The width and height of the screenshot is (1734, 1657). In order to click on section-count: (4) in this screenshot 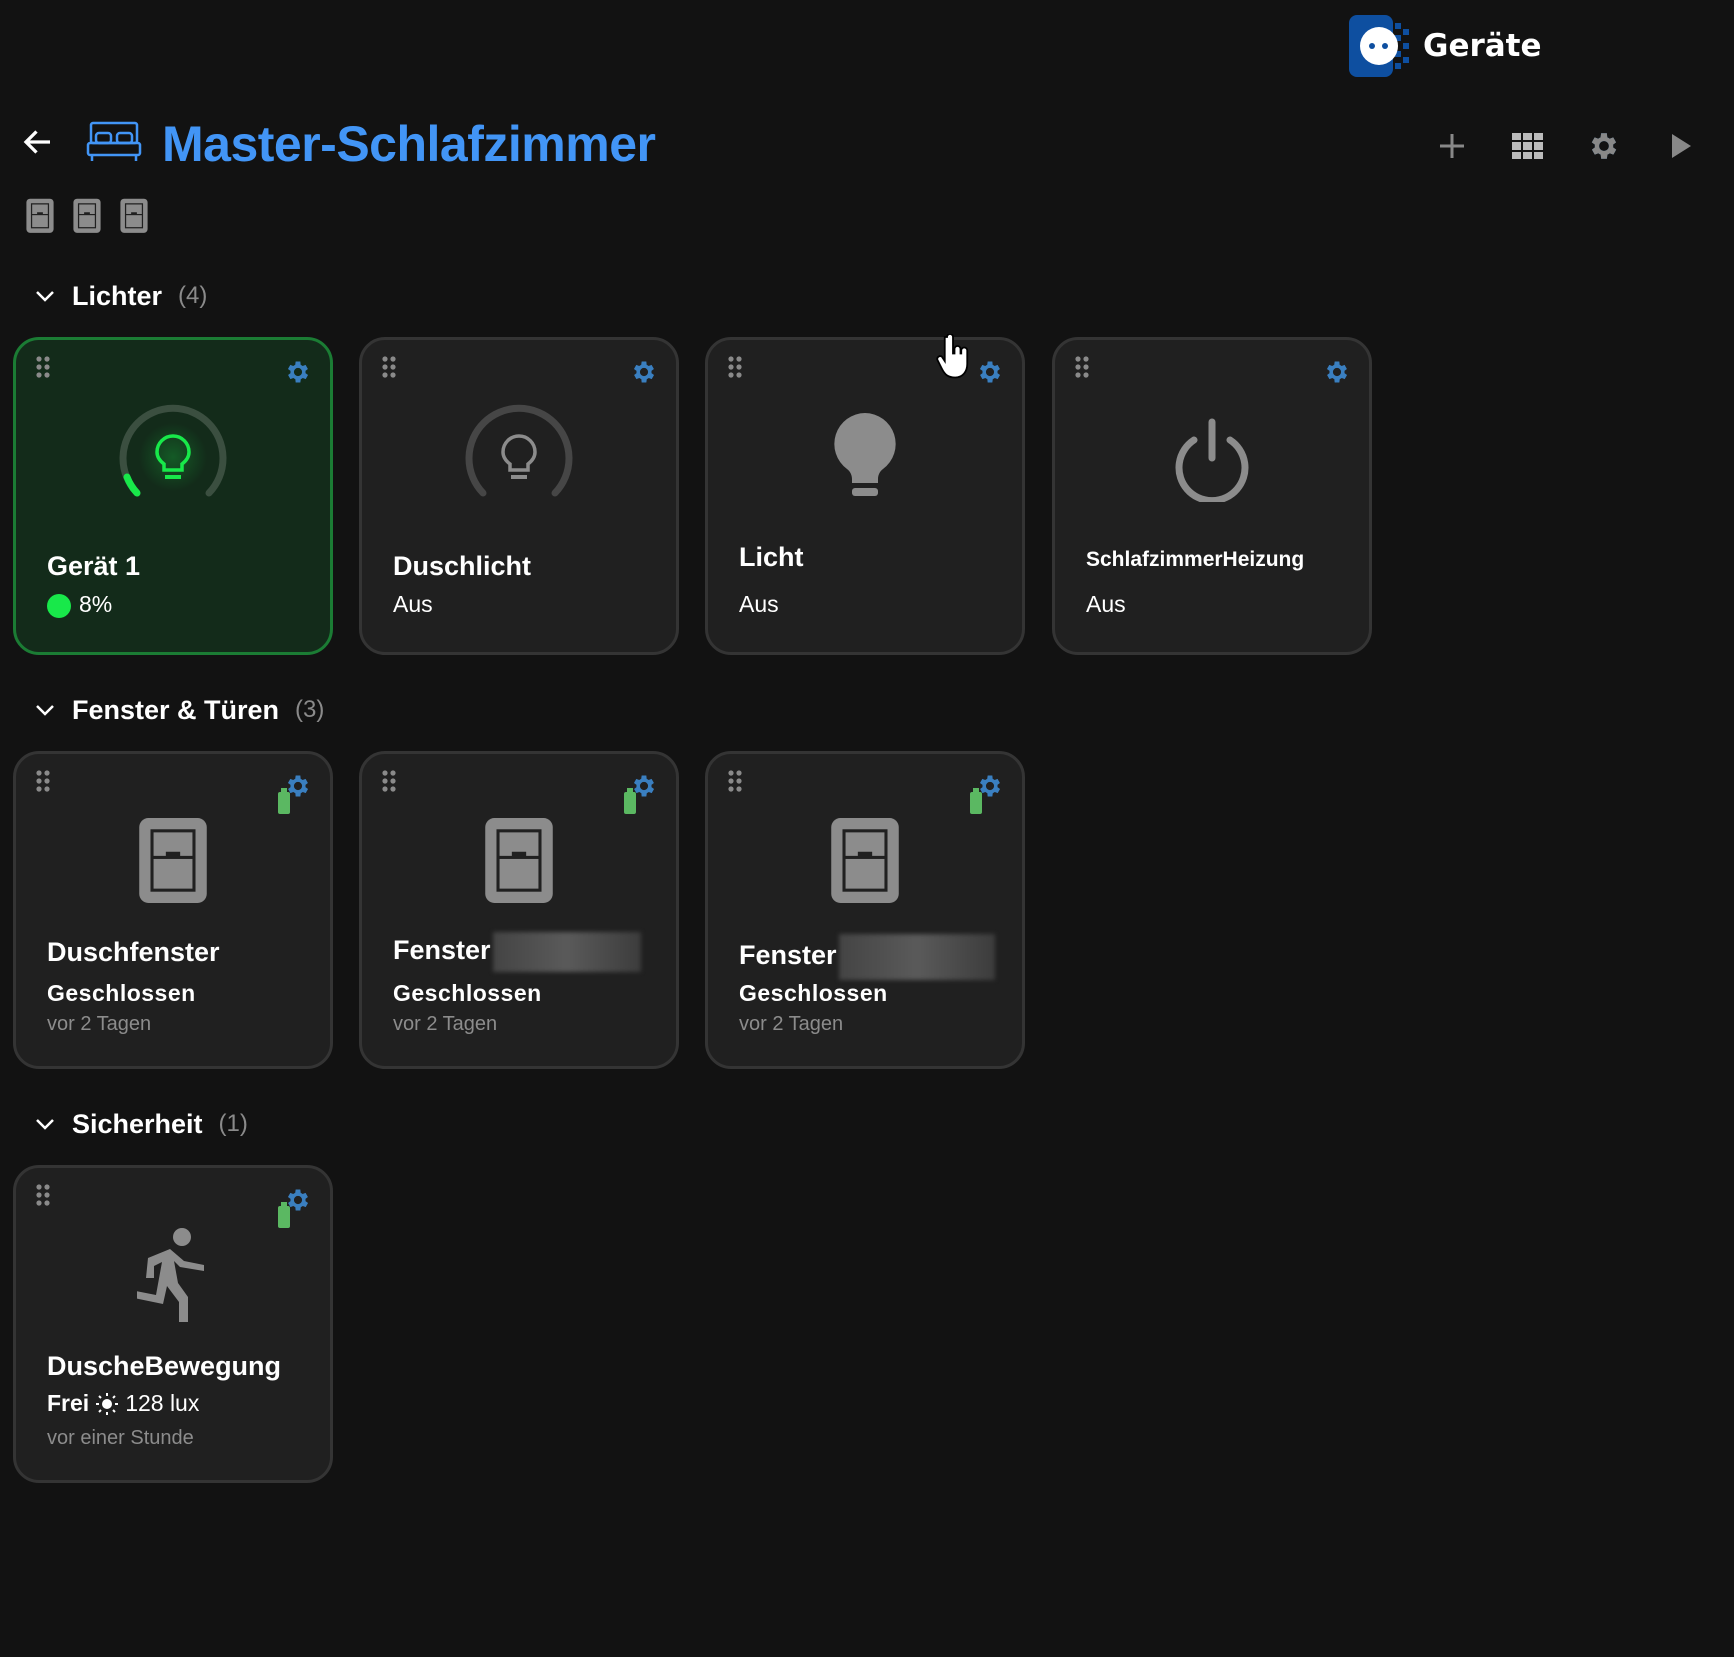, I will do `click(193, 295)`.